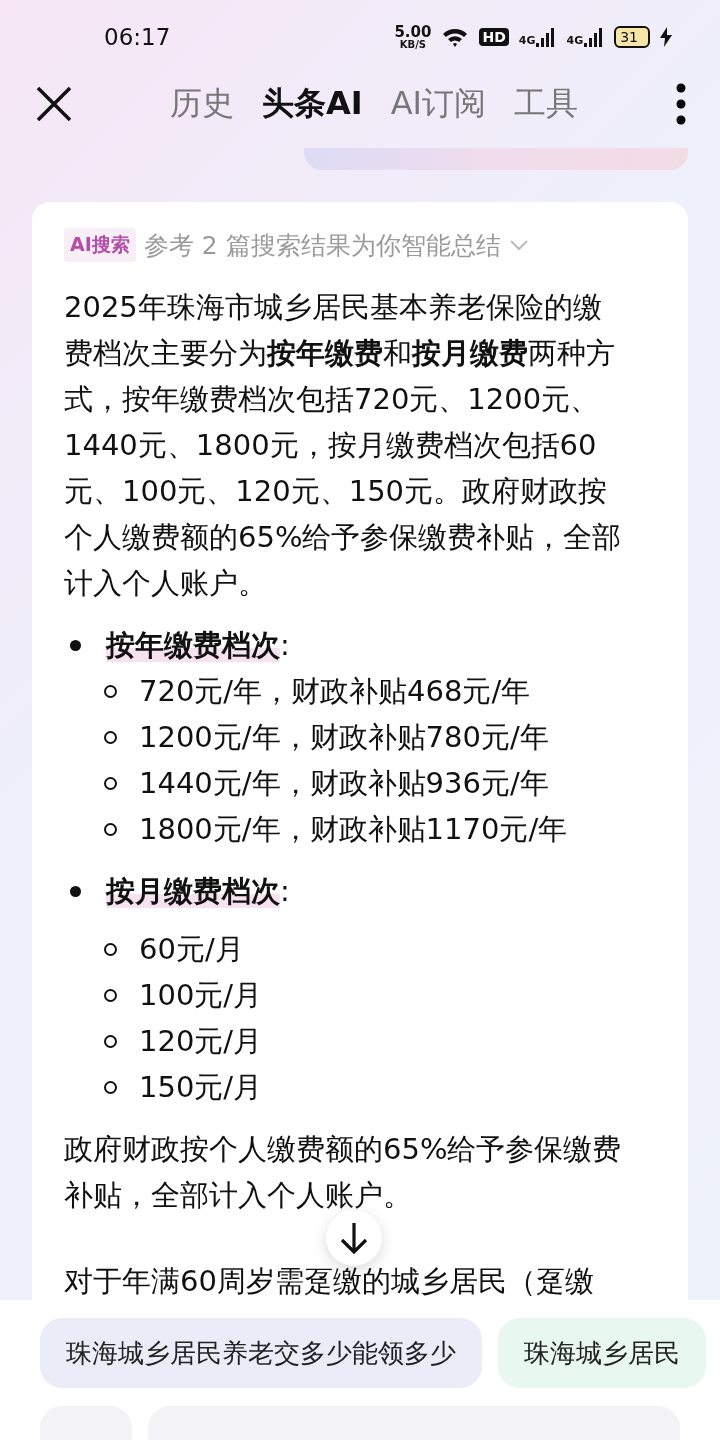 The height and width of the screenshot is (1440, 720). What do you see at coordinates (322, 245) in the screenshot?
I see `source-summary: 参考 2 篇搜索结果为你智能总结` at bounding box center [322, 245].